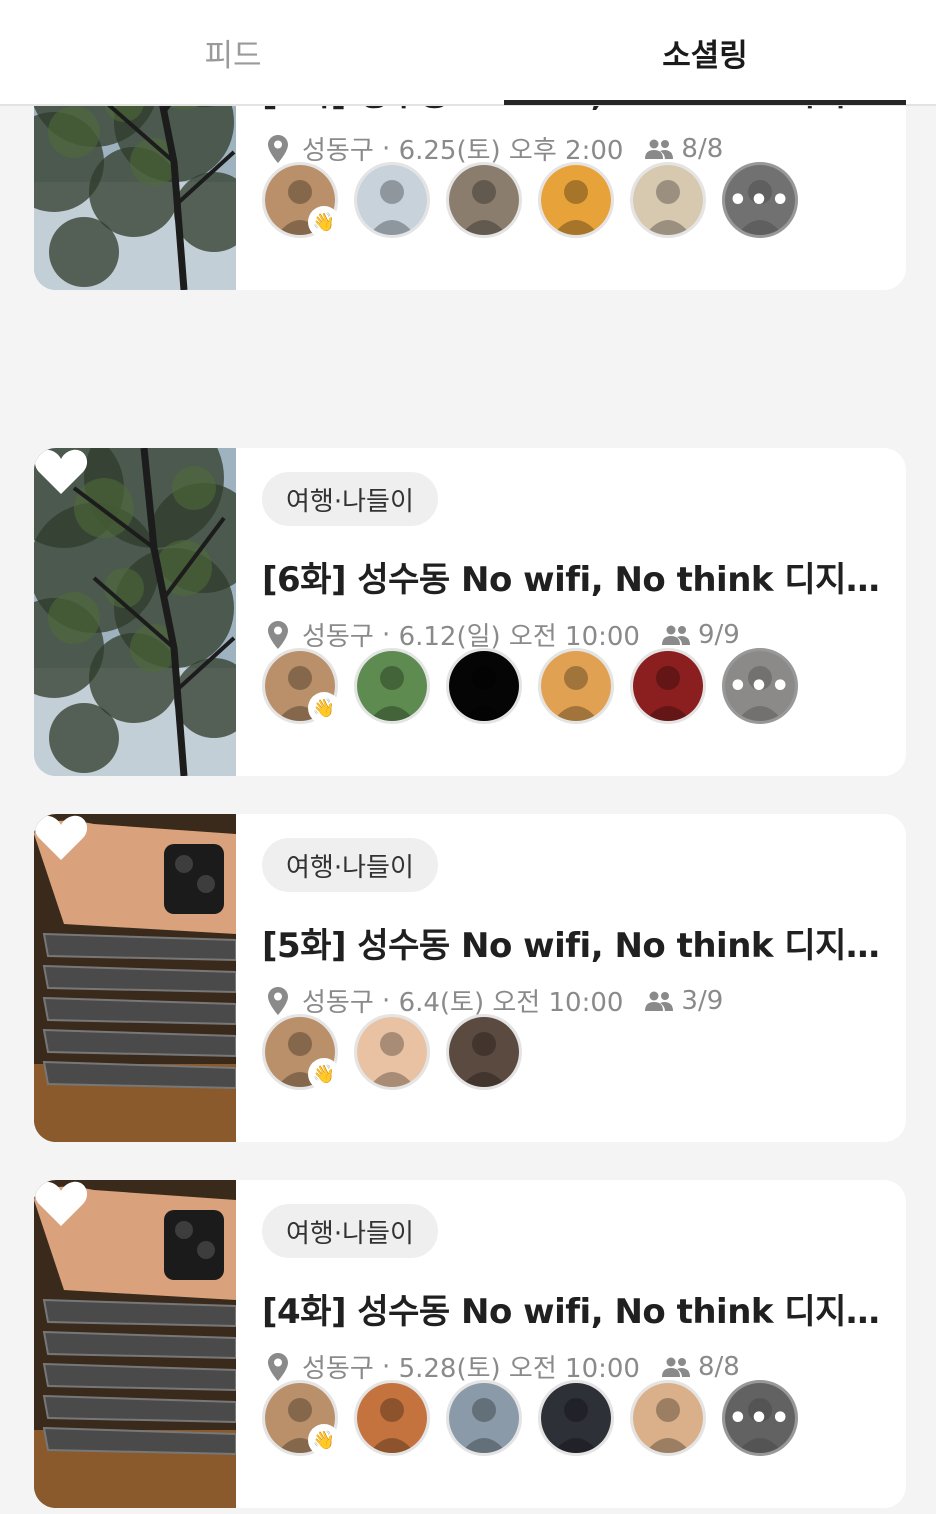 This screenshot has width=936, height=1514. What do you see at coordinates (573, 1308) in the screenshot?
I see `card-title: [4화] 성수동 No wifi, No think 디지털 디톡스` at bounding box center [573, 1308].